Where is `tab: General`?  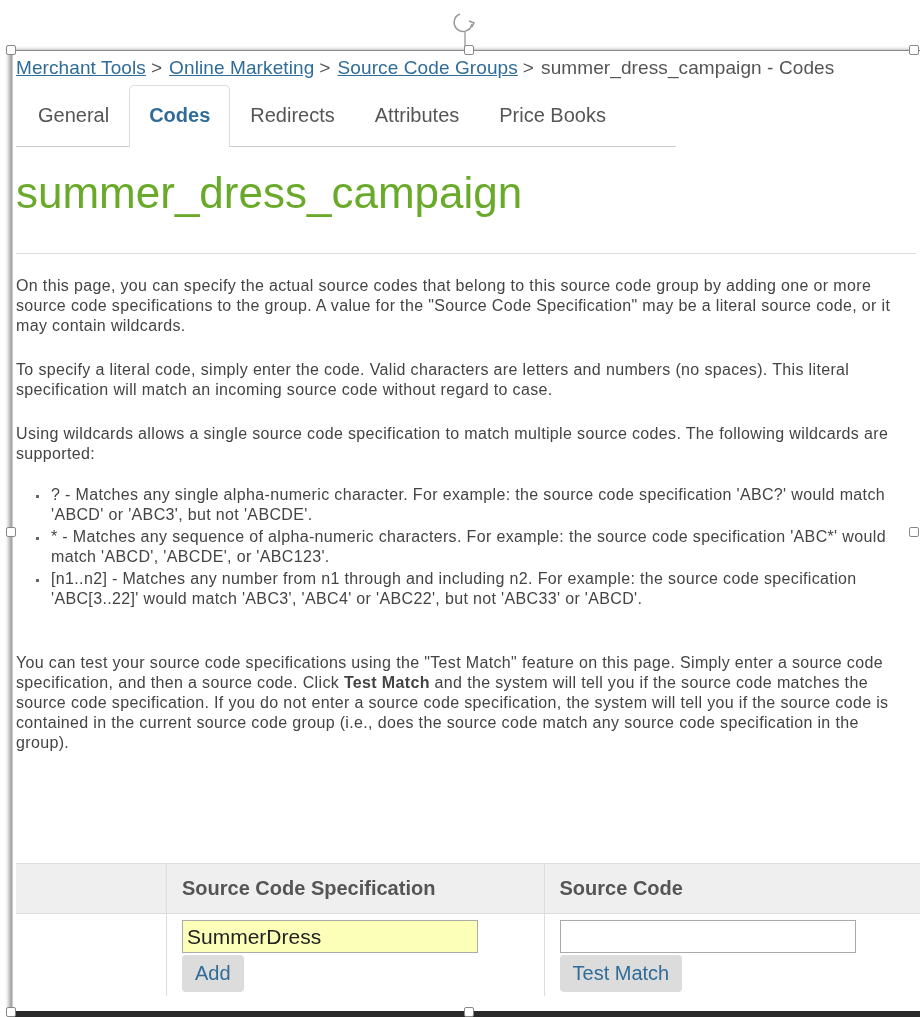 tab: General is located at coordinates (74, 115).